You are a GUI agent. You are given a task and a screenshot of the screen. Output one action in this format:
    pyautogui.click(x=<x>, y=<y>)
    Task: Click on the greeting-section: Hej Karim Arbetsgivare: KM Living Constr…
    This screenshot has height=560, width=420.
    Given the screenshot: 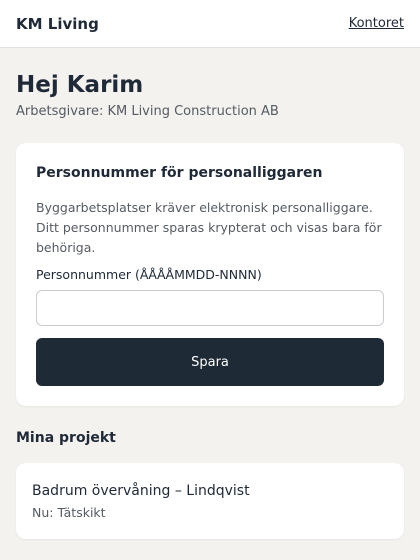 What is the action you would take?
    pyautogui.click(x=210, y=96)
    